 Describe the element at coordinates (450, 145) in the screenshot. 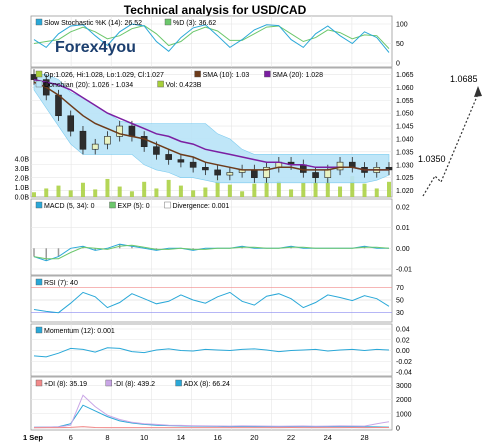

I see `projection-path` at that location.